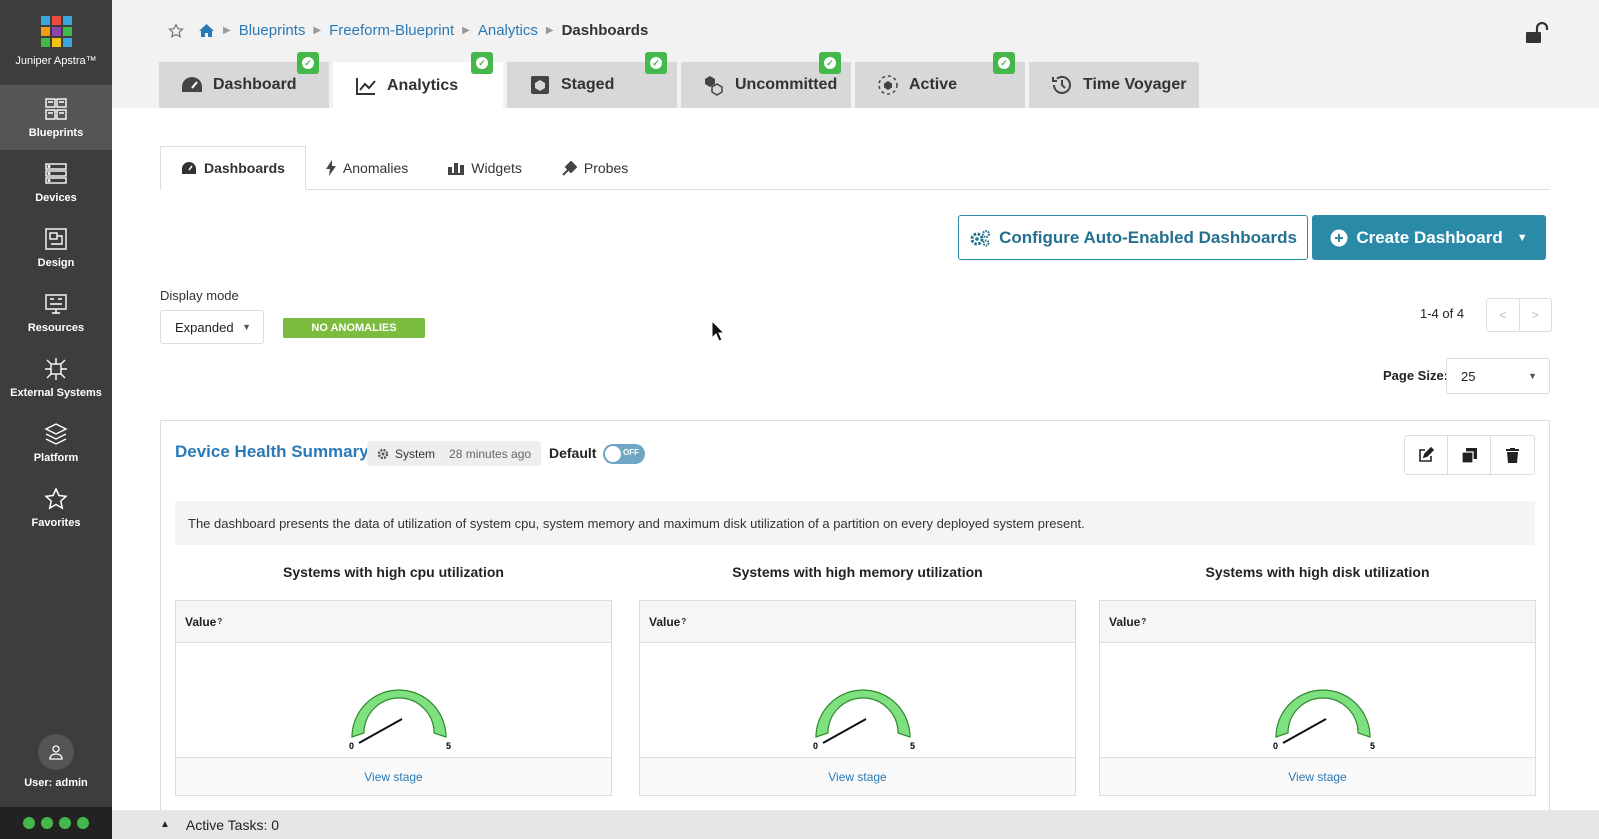 The image size is (1599, 839). Describe the element at coordinates (56, 783) in the screenshot. I see `user-label: User: admin` at that location.